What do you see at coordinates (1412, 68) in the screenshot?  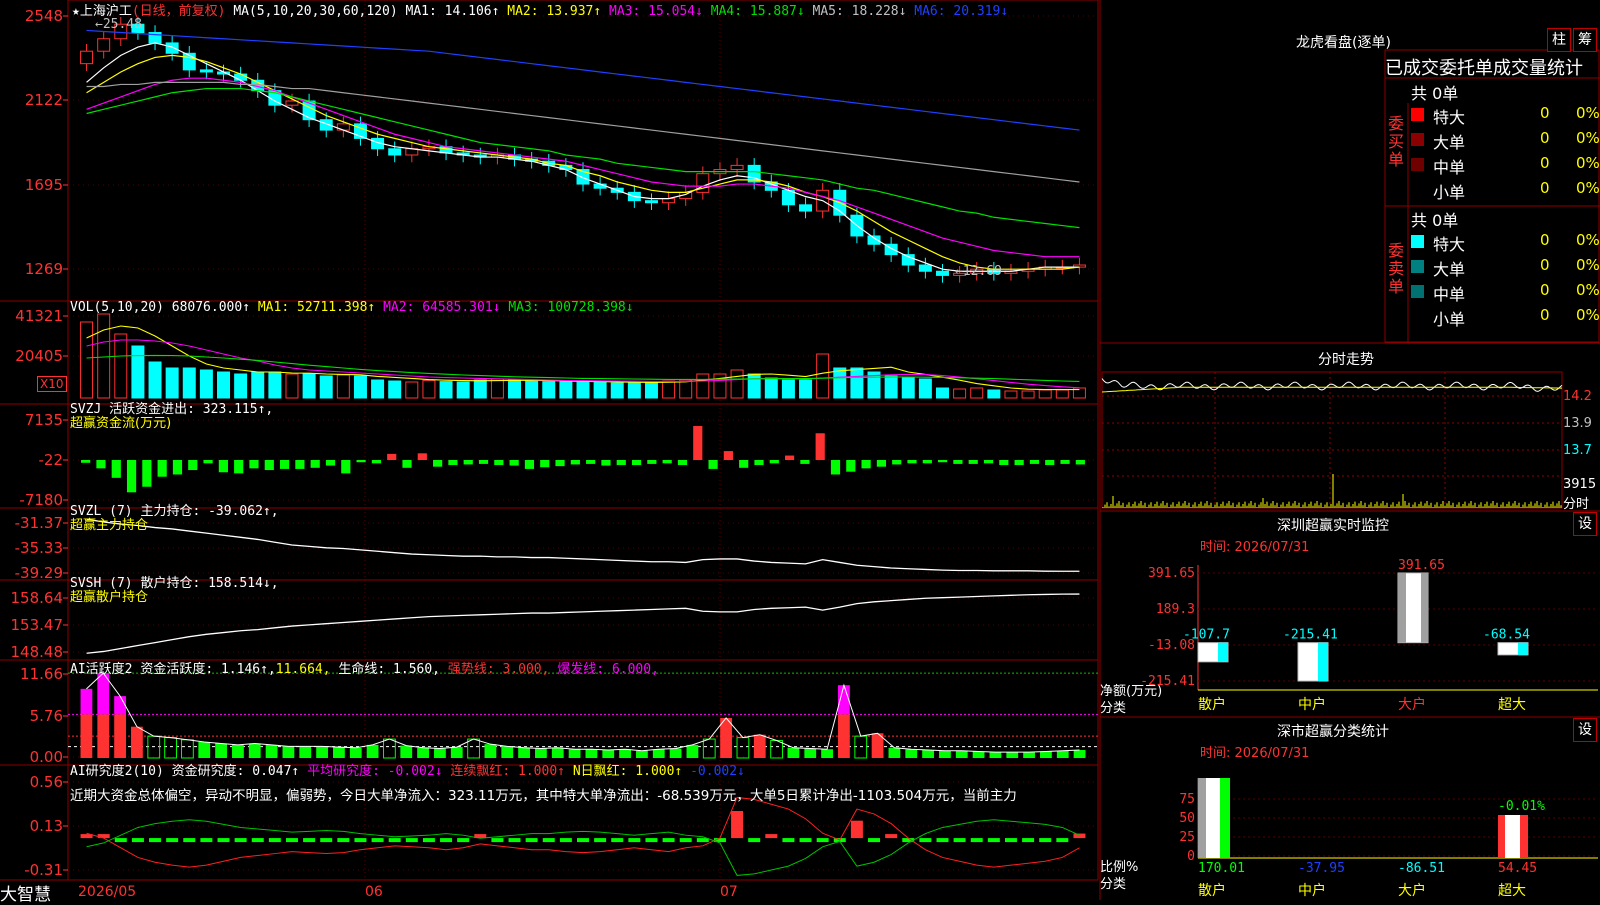 I see `tab-filled: 已成交` at bounding box center [1412, 68].